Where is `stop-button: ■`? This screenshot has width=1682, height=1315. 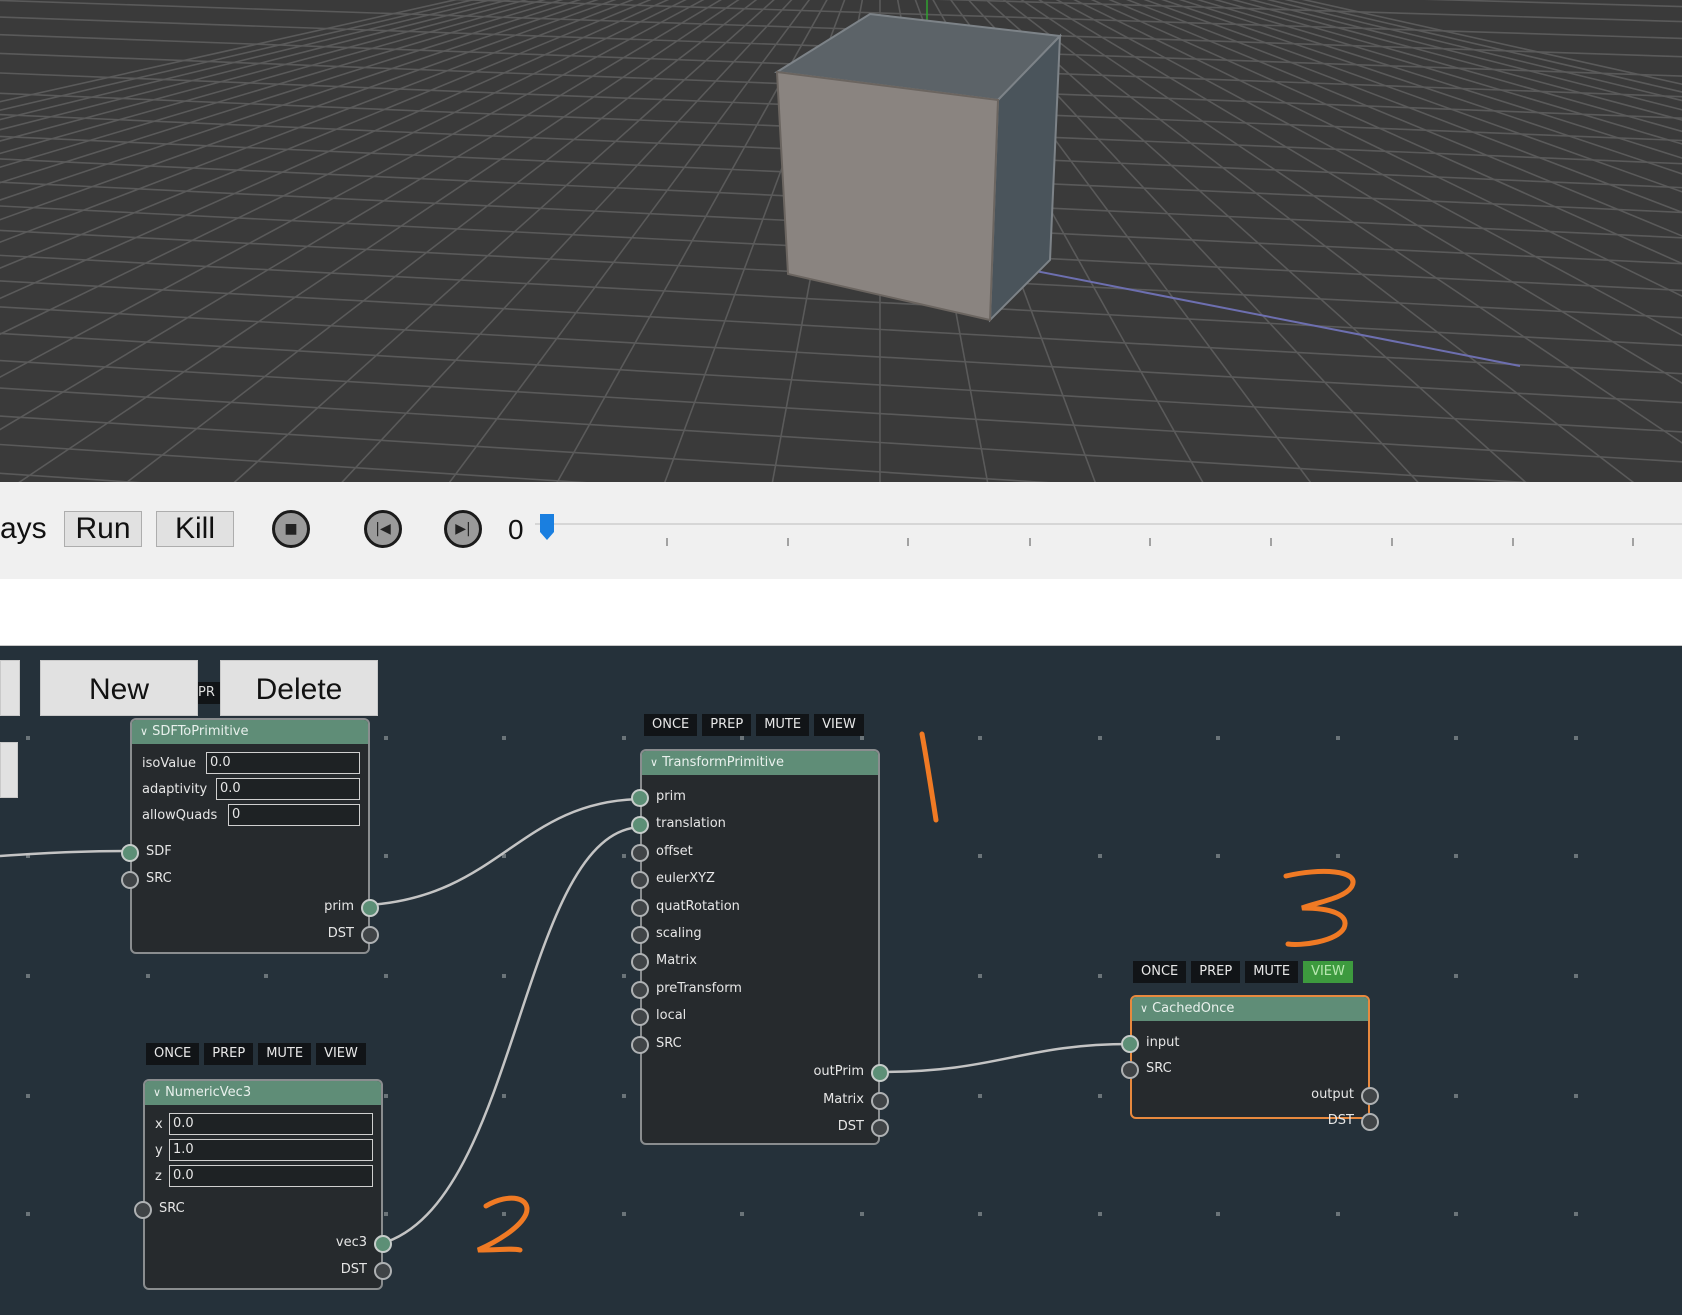 stop-button: ■ is located at coordinates (291, 529).